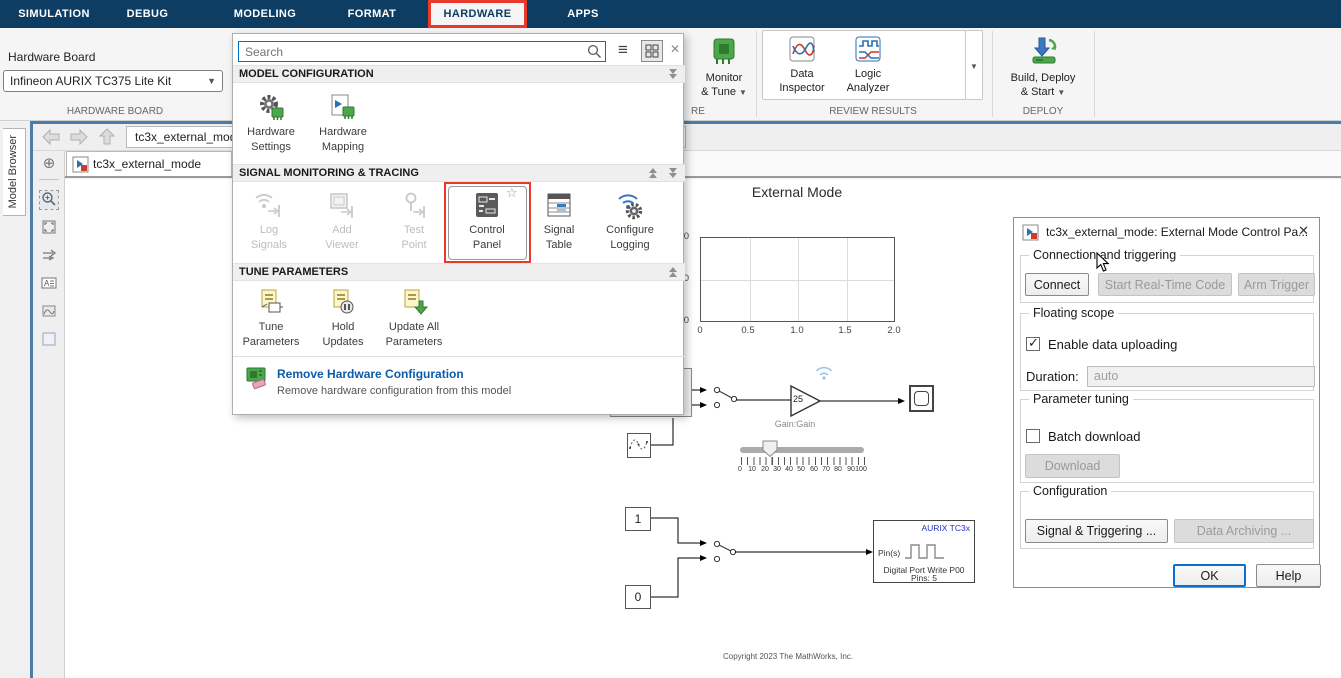 Image resolution: width=1341 pixels, height=678 pixels. What do you see at coordinates (49, 200) in the screenshot?
I see `zoom-icon` at bounding box center [49, 200].